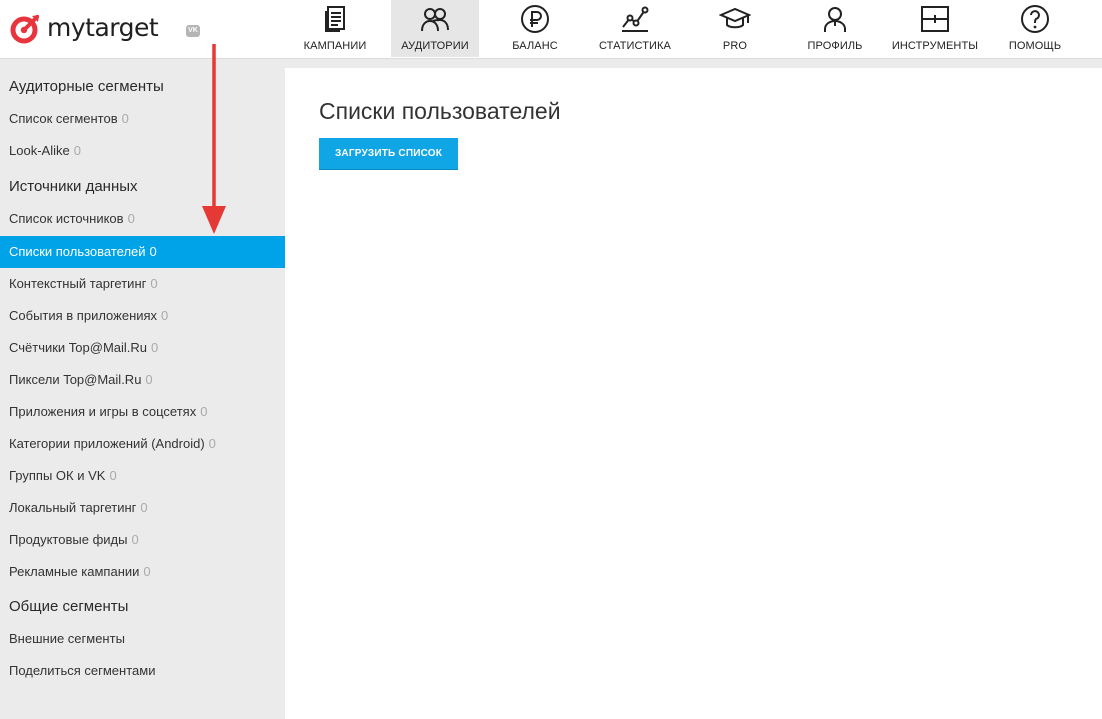 The width and height of the screenshot is (1102, 719). I want to click on mytarget-logo-icon, so click(24, 29).